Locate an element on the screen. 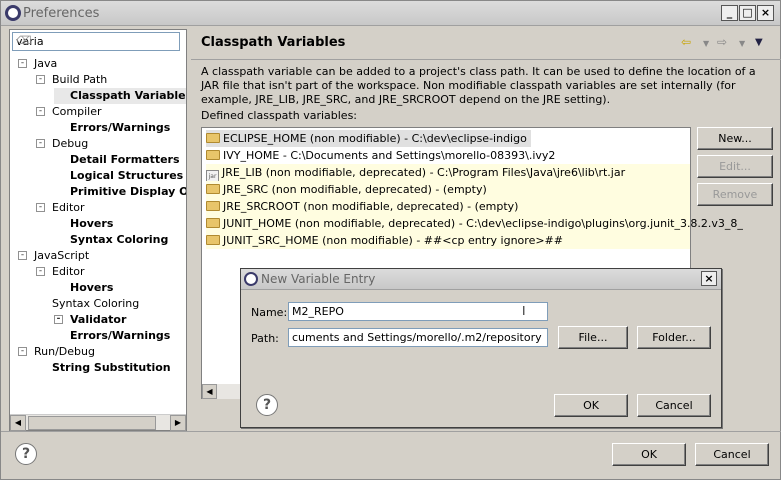 Image resolution: width=781 pixels, height=480 pixels. tree-item-label: Build Path is located at coordinates (80, 79).